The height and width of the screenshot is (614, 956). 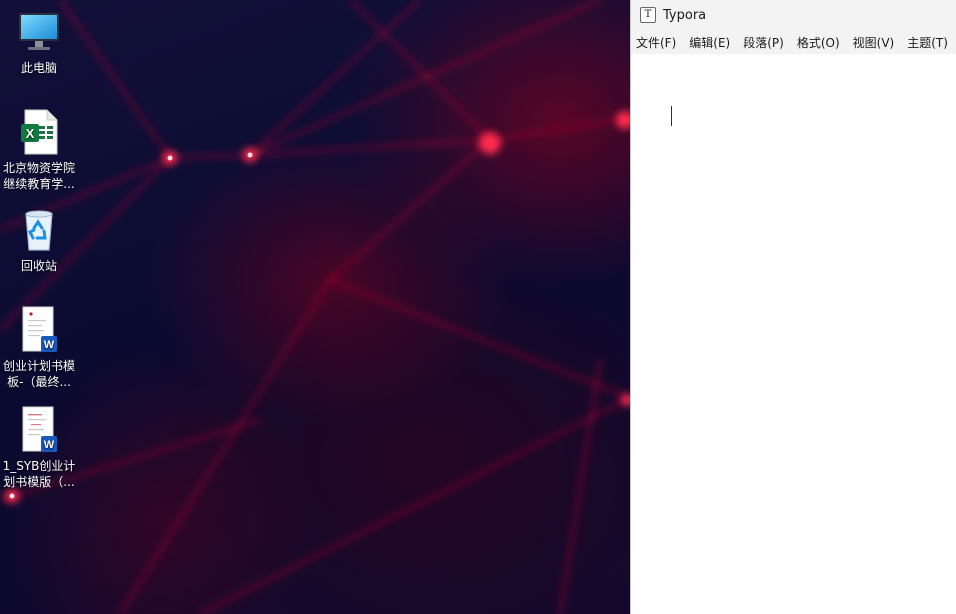 I want to click on desktop-icon-this-pc: 此电脑, so click(x=39, y=42).